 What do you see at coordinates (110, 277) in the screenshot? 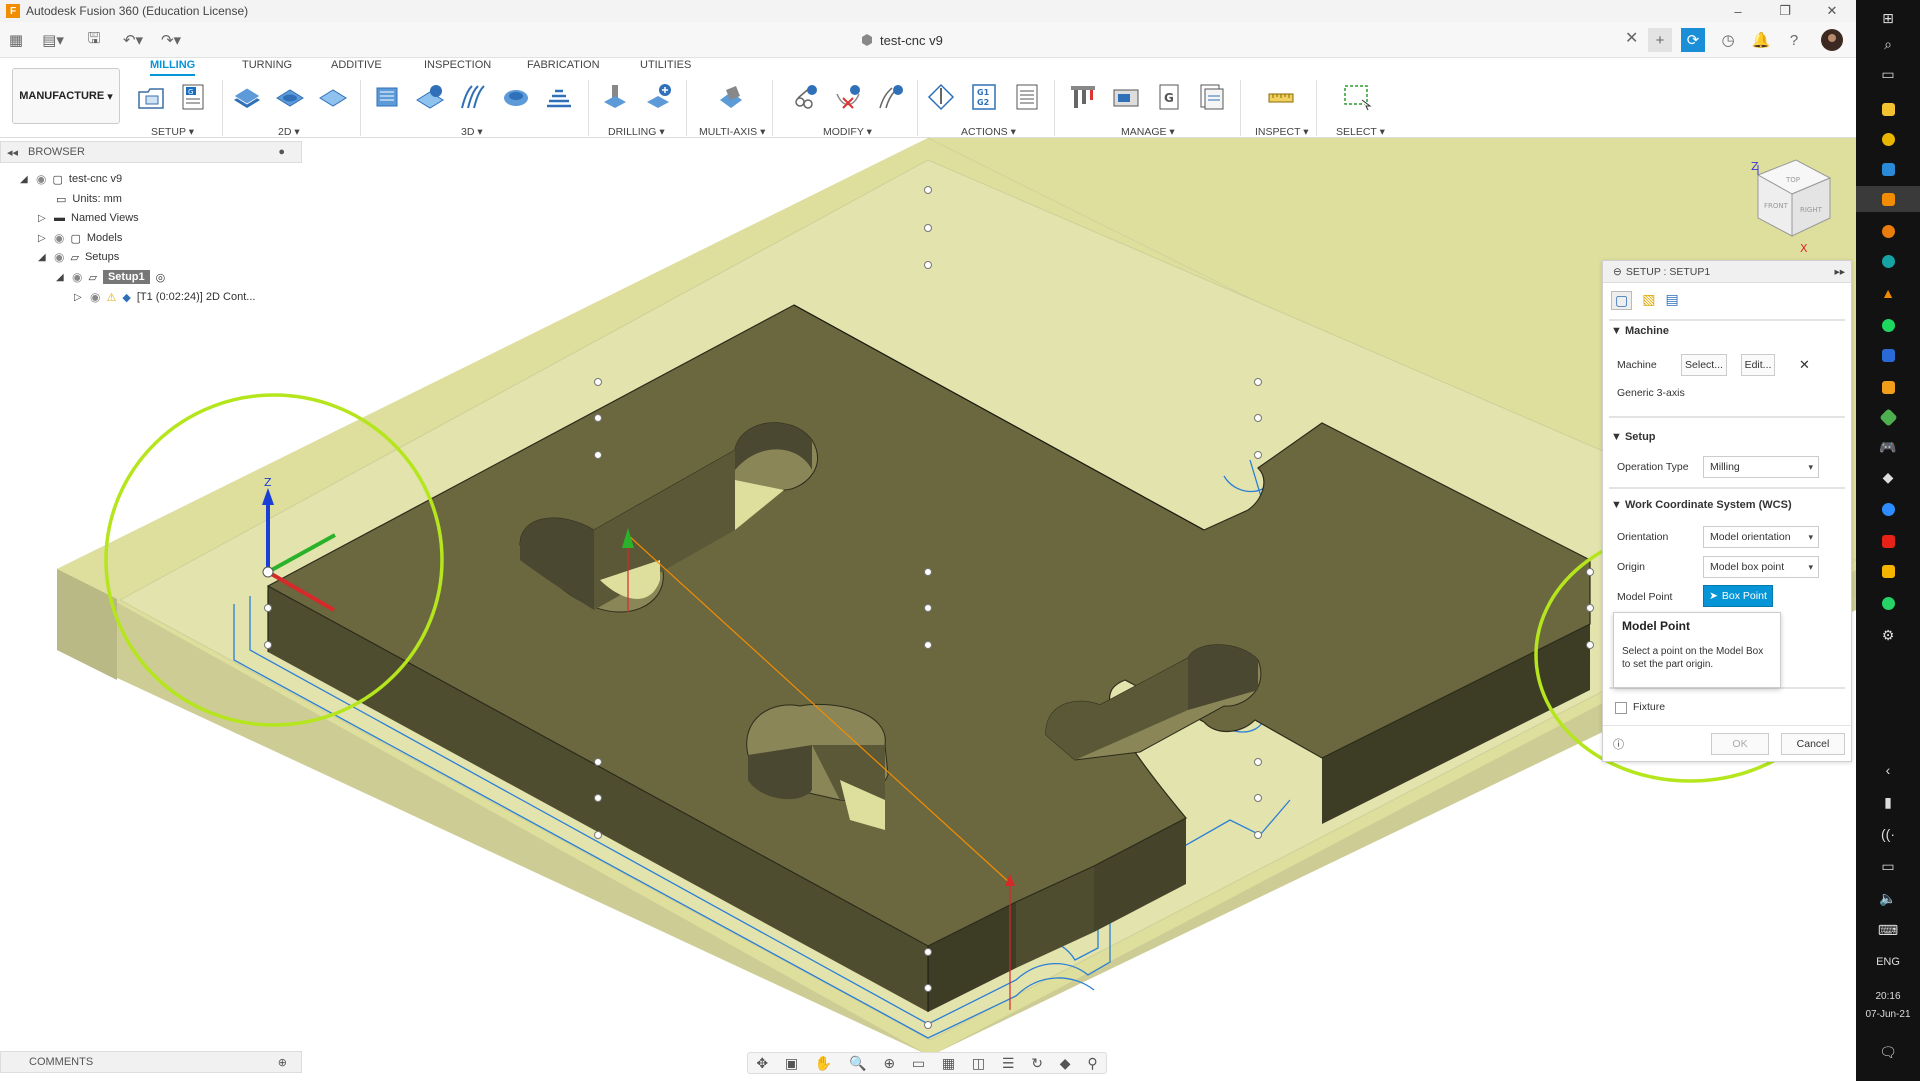
I see `tree-setup1: ◢ ◉ ▱ Setup1 ◎` at bounding box center [110, 277].